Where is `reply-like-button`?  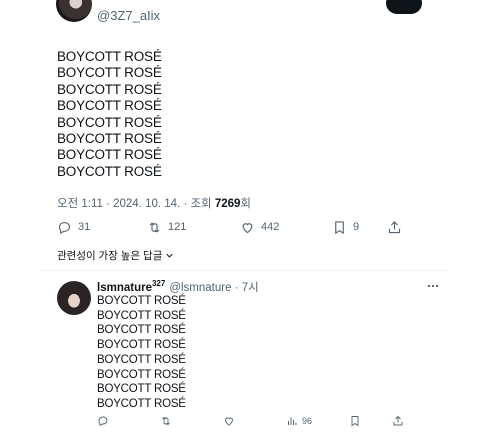
reply-like-button is located at coordinates (231, 421).